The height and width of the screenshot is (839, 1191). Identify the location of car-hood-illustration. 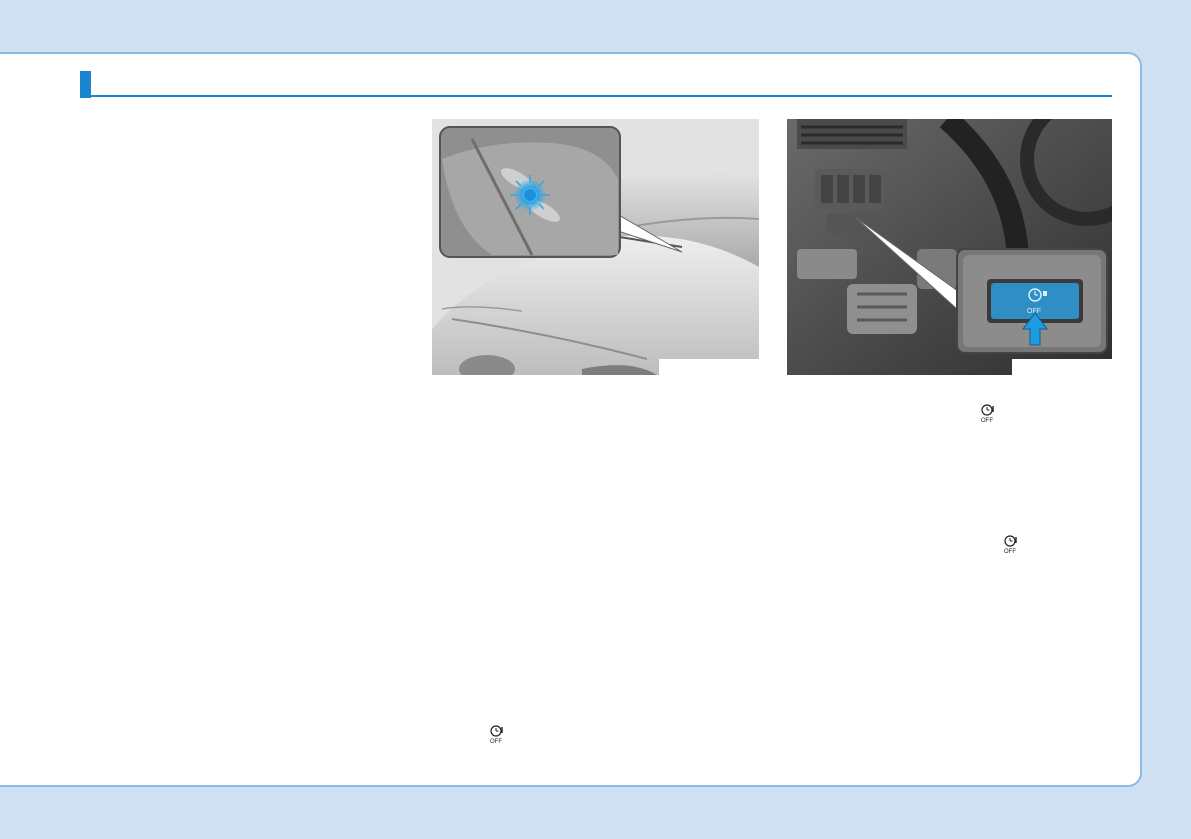
(595, 247).